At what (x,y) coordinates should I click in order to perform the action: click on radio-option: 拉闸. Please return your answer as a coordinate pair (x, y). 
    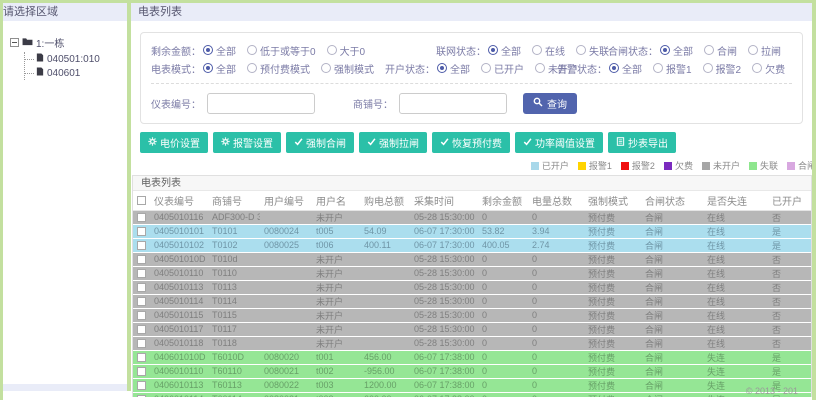
    Looking at the image, I should click on (764, 50).